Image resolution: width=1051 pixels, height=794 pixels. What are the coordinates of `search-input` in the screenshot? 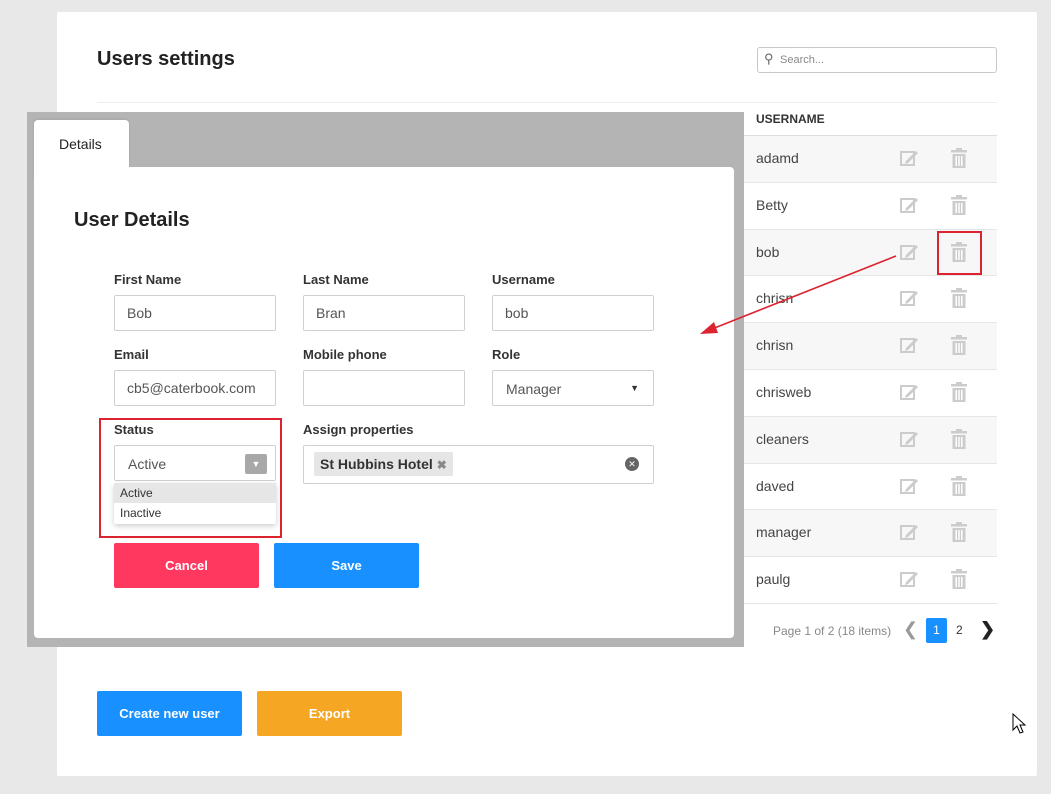 It's located at (885, 60).